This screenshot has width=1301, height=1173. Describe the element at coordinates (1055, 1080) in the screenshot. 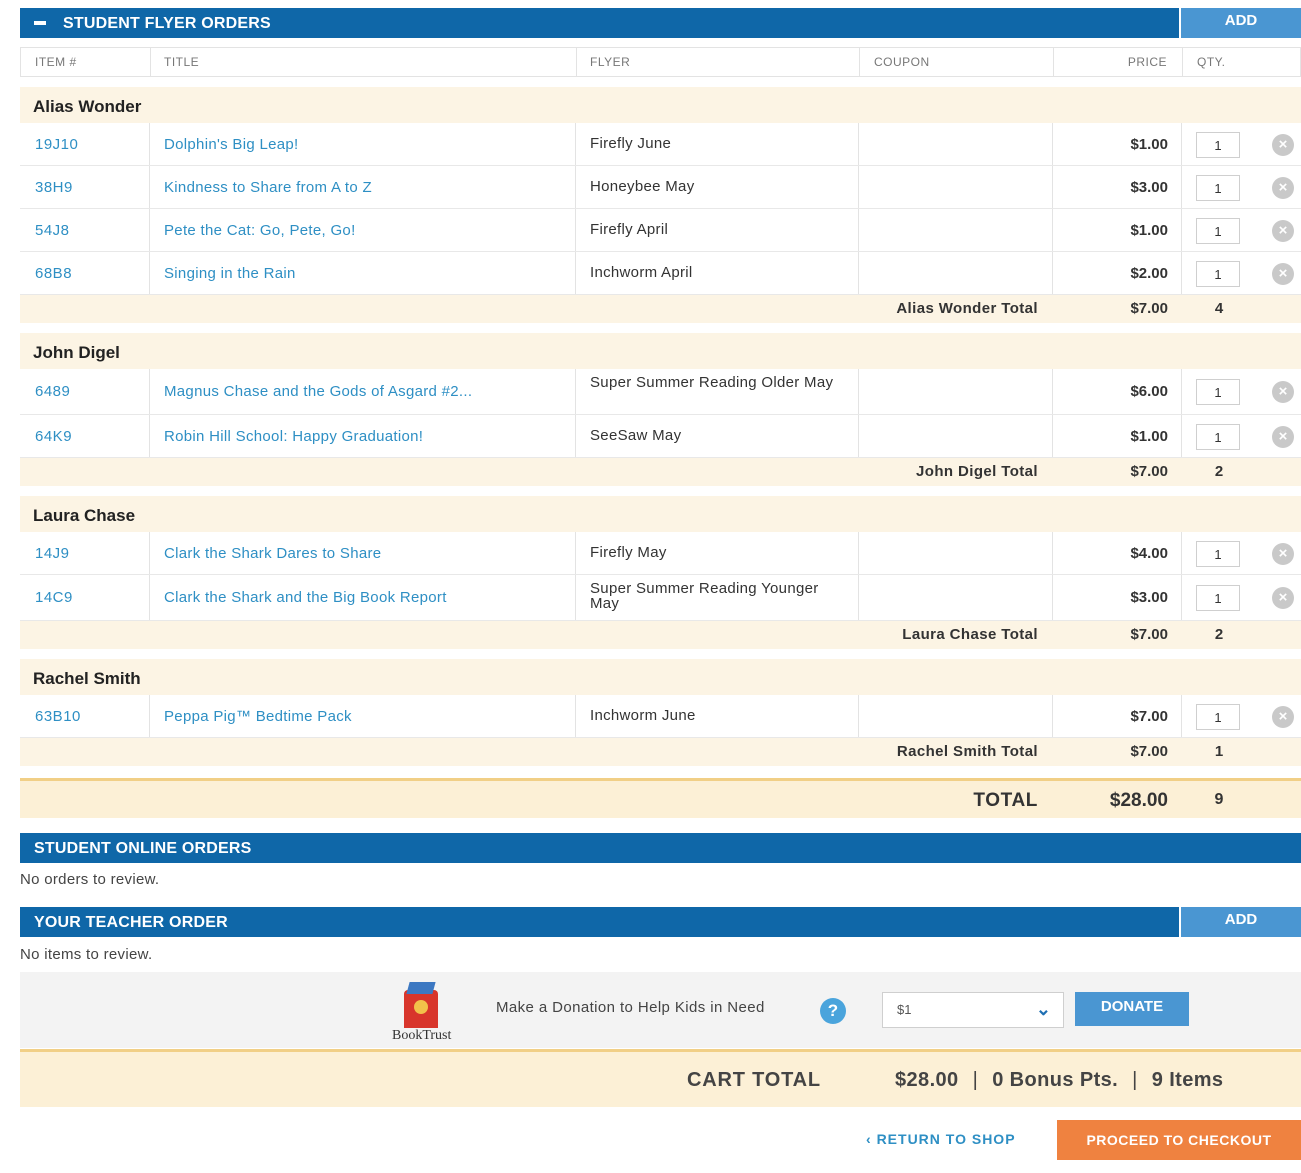

I see `cart-bonus-points: 0 Bonus Pts.` at that location.